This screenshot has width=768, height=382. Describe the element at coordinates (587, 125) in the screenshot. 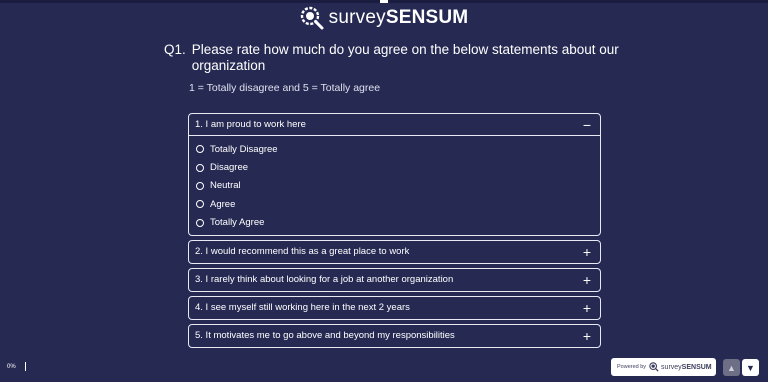

I see `collapse-icon: −` at that location.